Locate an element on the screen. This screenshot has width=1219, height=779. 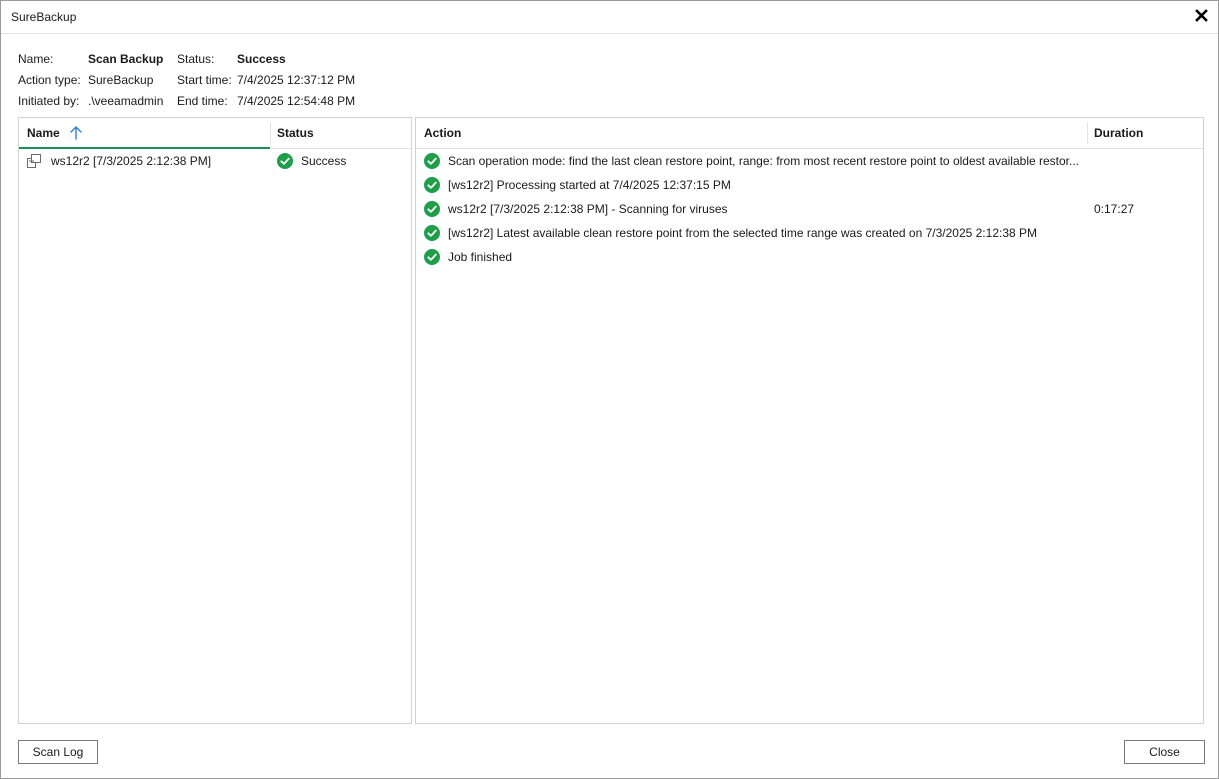
action-type-value: SureBackup is located at coordinates (121, 80).